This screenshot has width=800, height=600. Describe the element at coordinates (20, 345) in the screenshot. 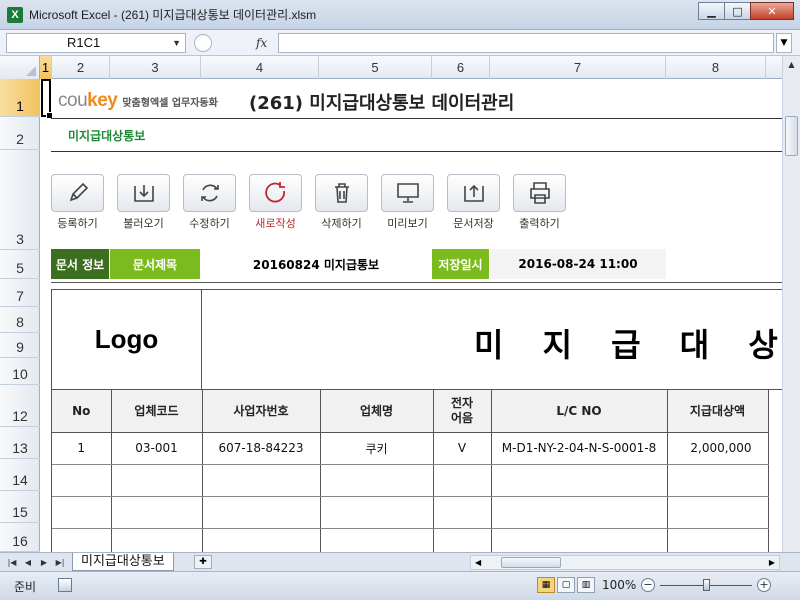

I see `row-header: 9` at that location.